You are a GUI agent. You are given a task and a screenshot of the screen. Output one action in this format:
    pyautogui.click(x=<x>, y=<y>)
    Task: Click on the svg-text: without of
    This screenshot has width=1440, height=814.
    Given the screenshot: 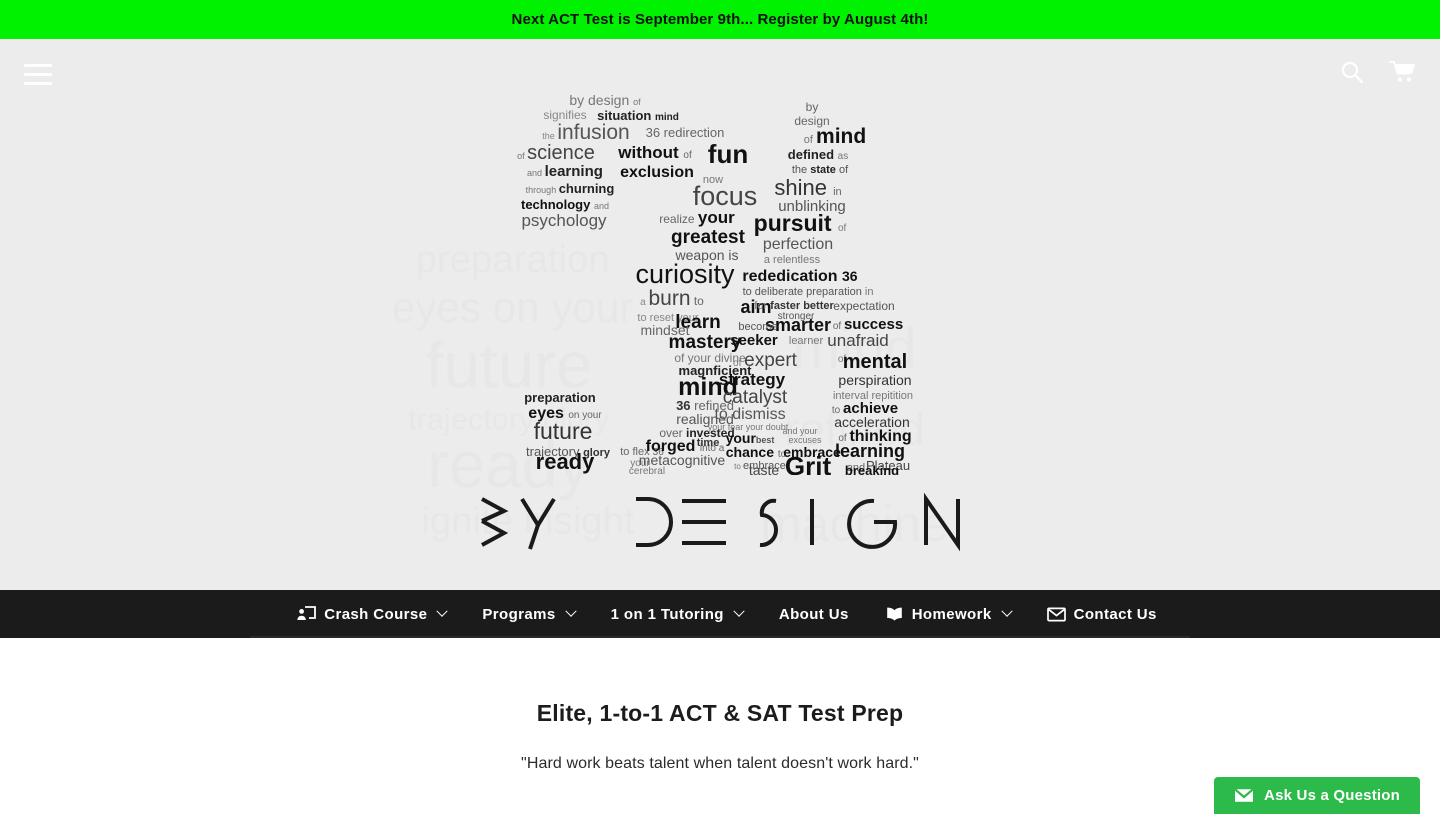 What is the action you would take?
    pyautogui.click(x=654, y=152)
    